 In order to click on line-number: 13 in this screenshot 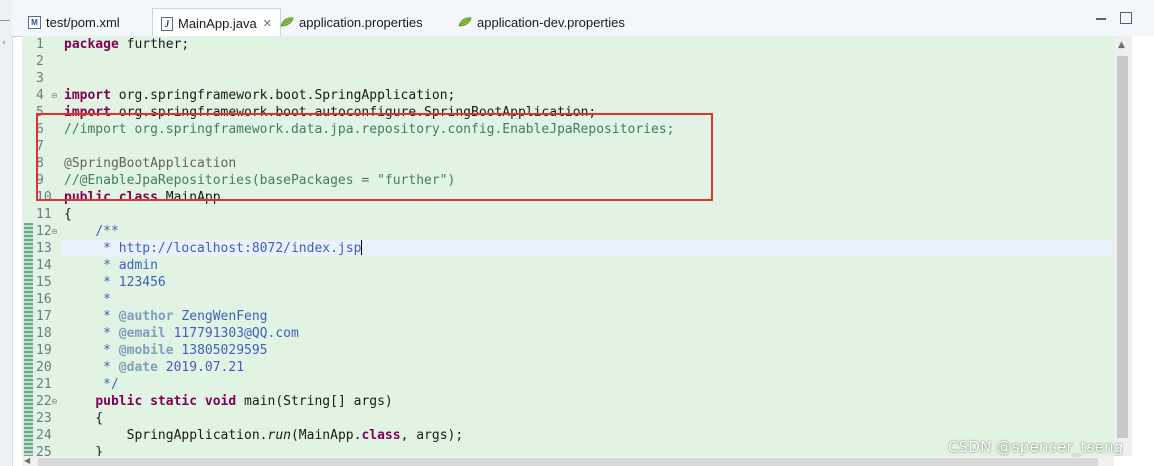, I will do `click(44, 248)`.